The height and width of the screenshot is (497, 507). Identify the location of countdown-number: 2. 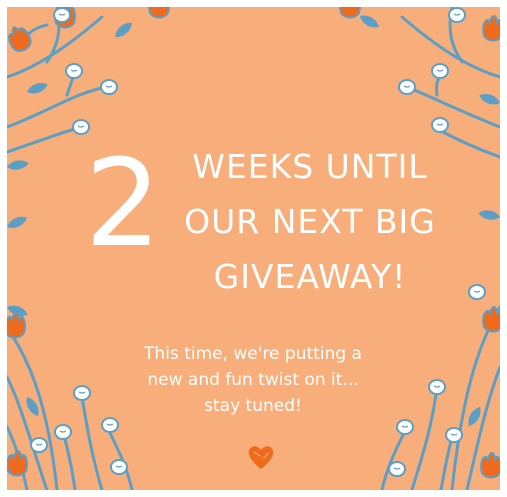
(123, 204).